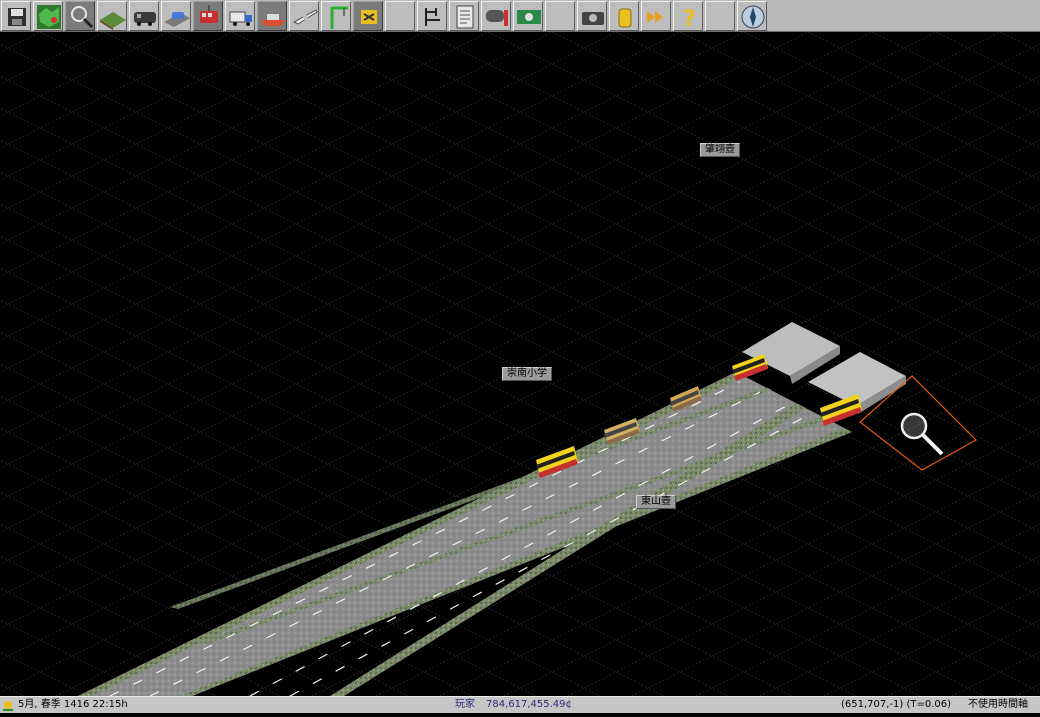  What do you see at coordinates (432, 16) in the screenshot?
I see `schedule-icon` at bounding box center [432, 16].